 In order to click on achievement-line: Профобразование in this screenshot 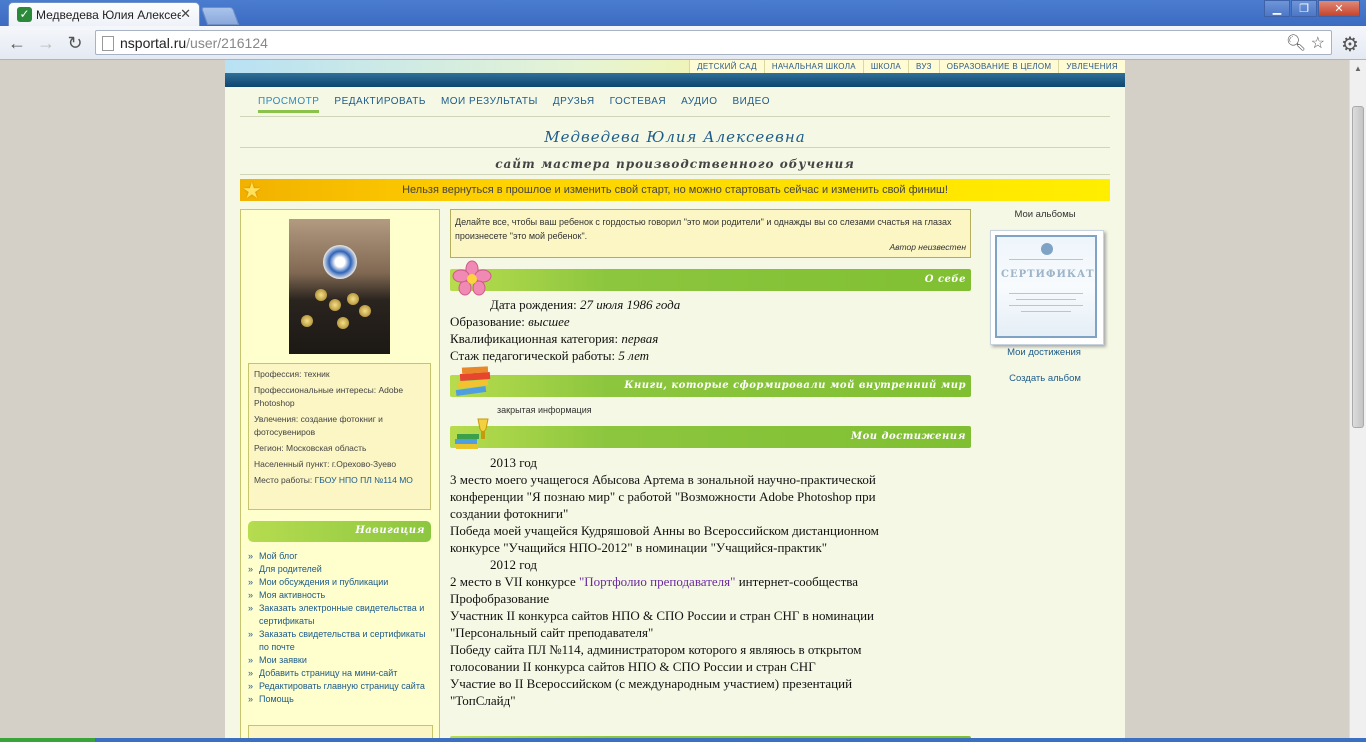, I will do `click(500, 598)`.